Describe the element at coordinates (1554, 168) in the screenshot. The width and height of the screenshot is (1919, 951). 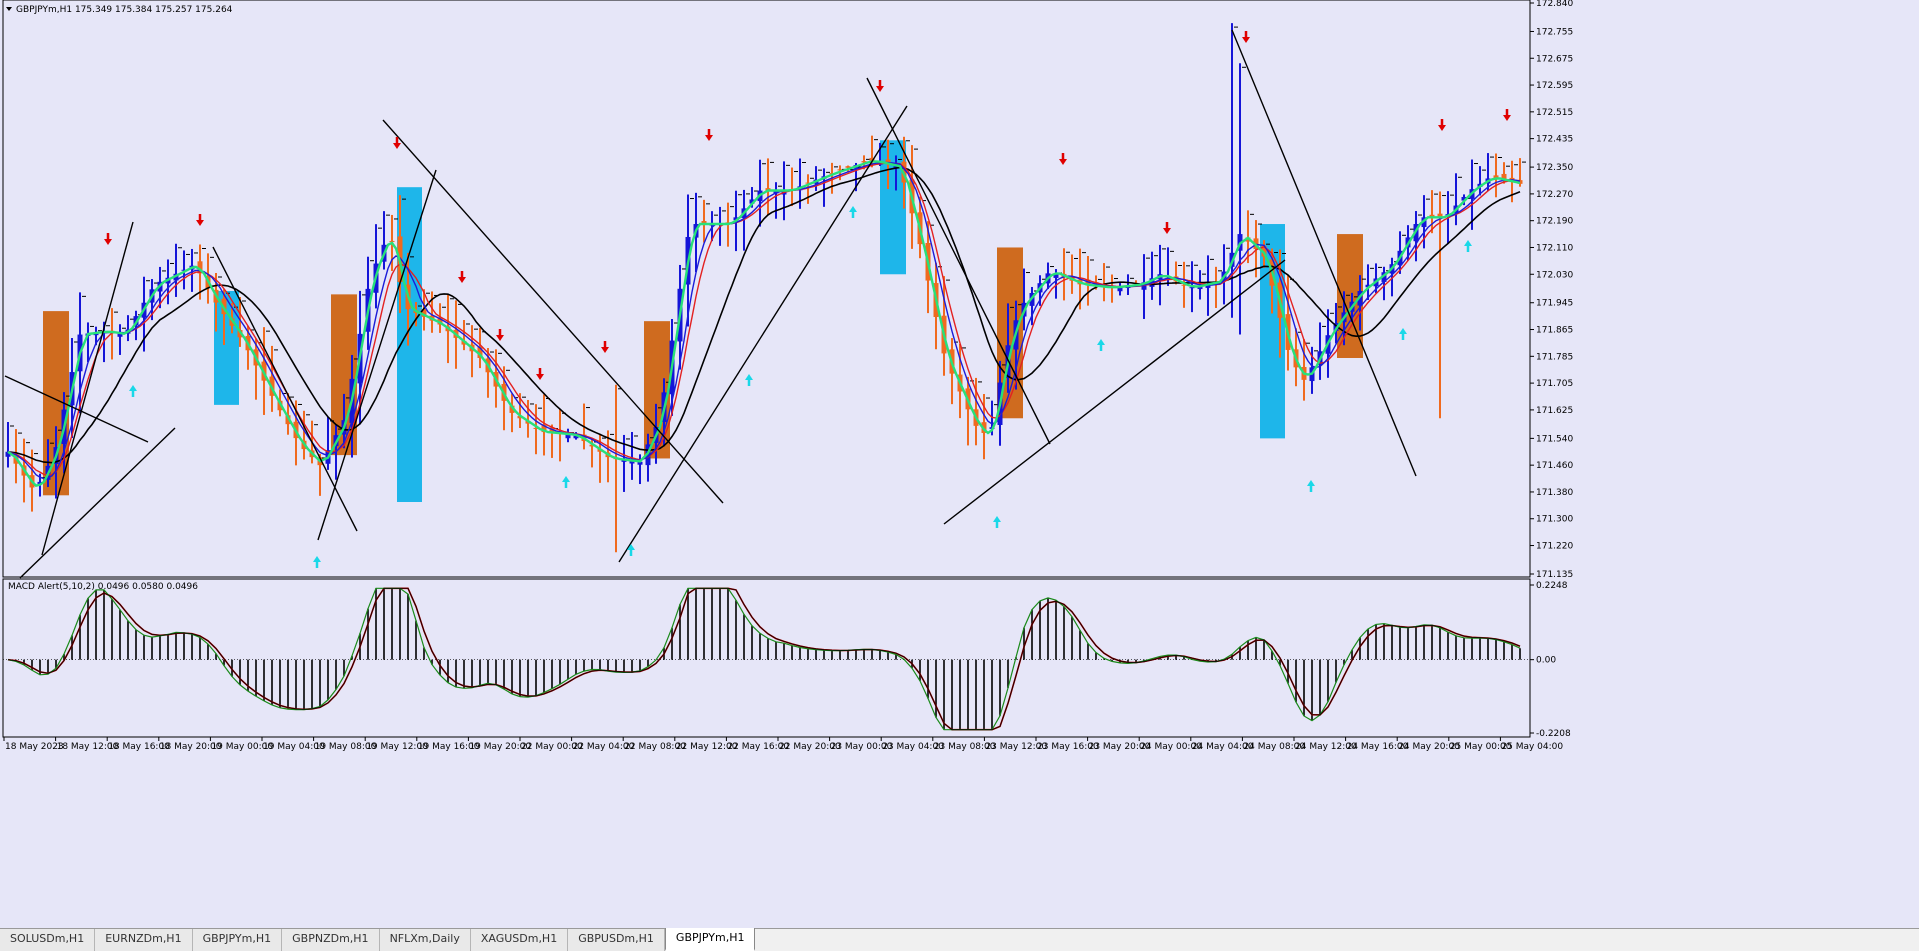
I see `price-axis-label: 172.350` at that location.